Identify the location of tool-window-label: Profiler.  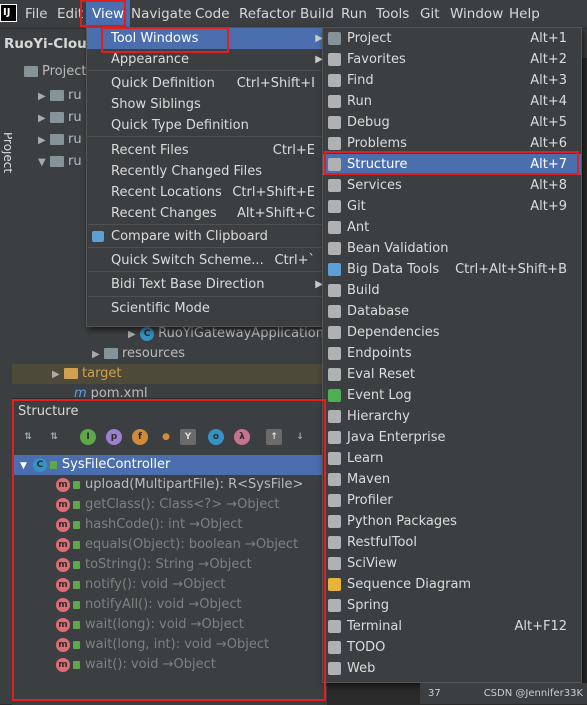
(370, 500).